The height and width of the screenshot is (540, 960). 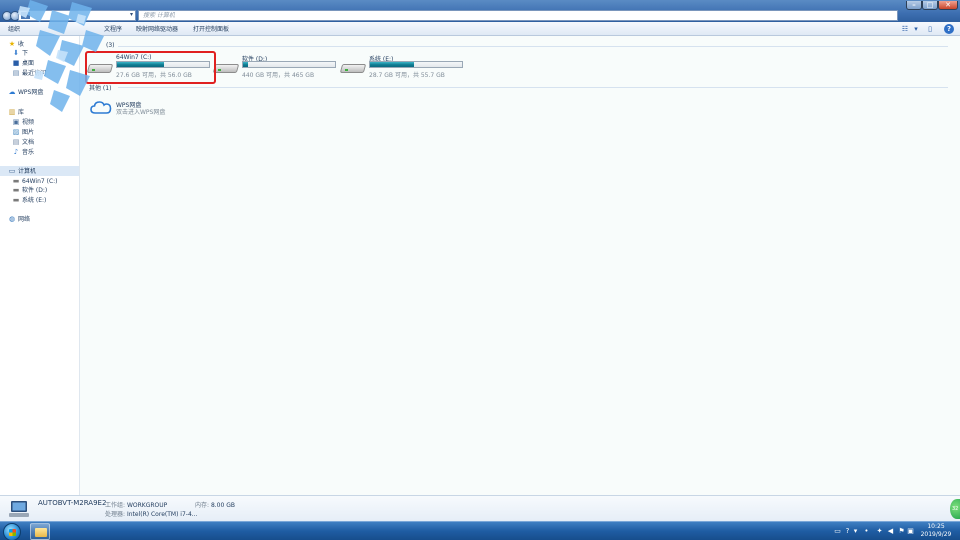 What do you see at coordinates (12, 92) in the screenshot?
I see `cloud-icon: ☁` at bounding box center [12, 92].